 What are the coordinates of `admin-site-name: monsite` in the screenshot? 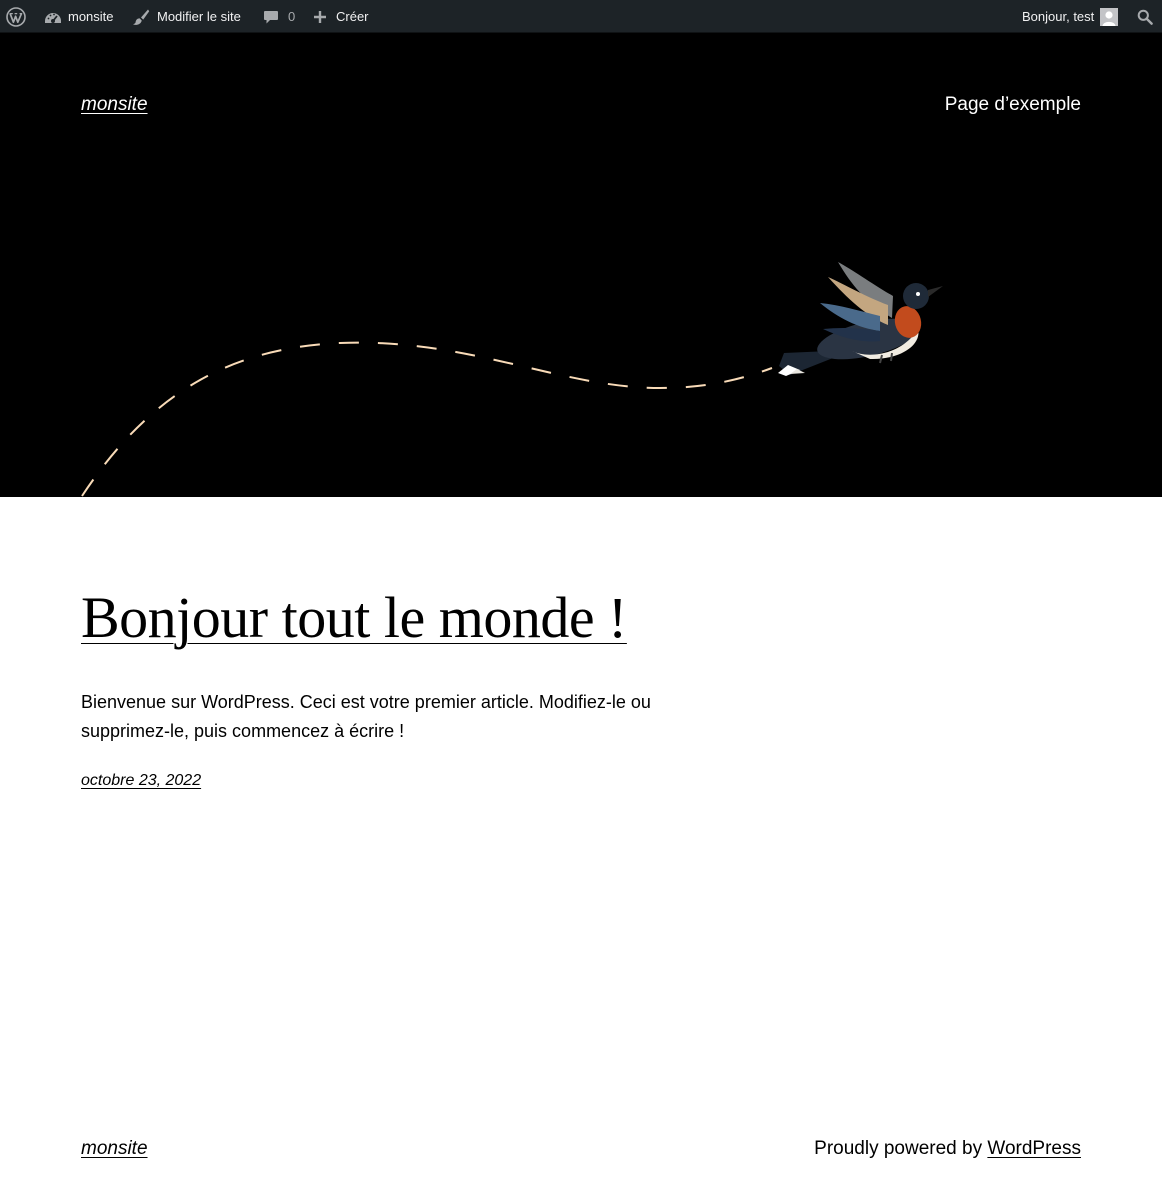 It's located at (78, 16).